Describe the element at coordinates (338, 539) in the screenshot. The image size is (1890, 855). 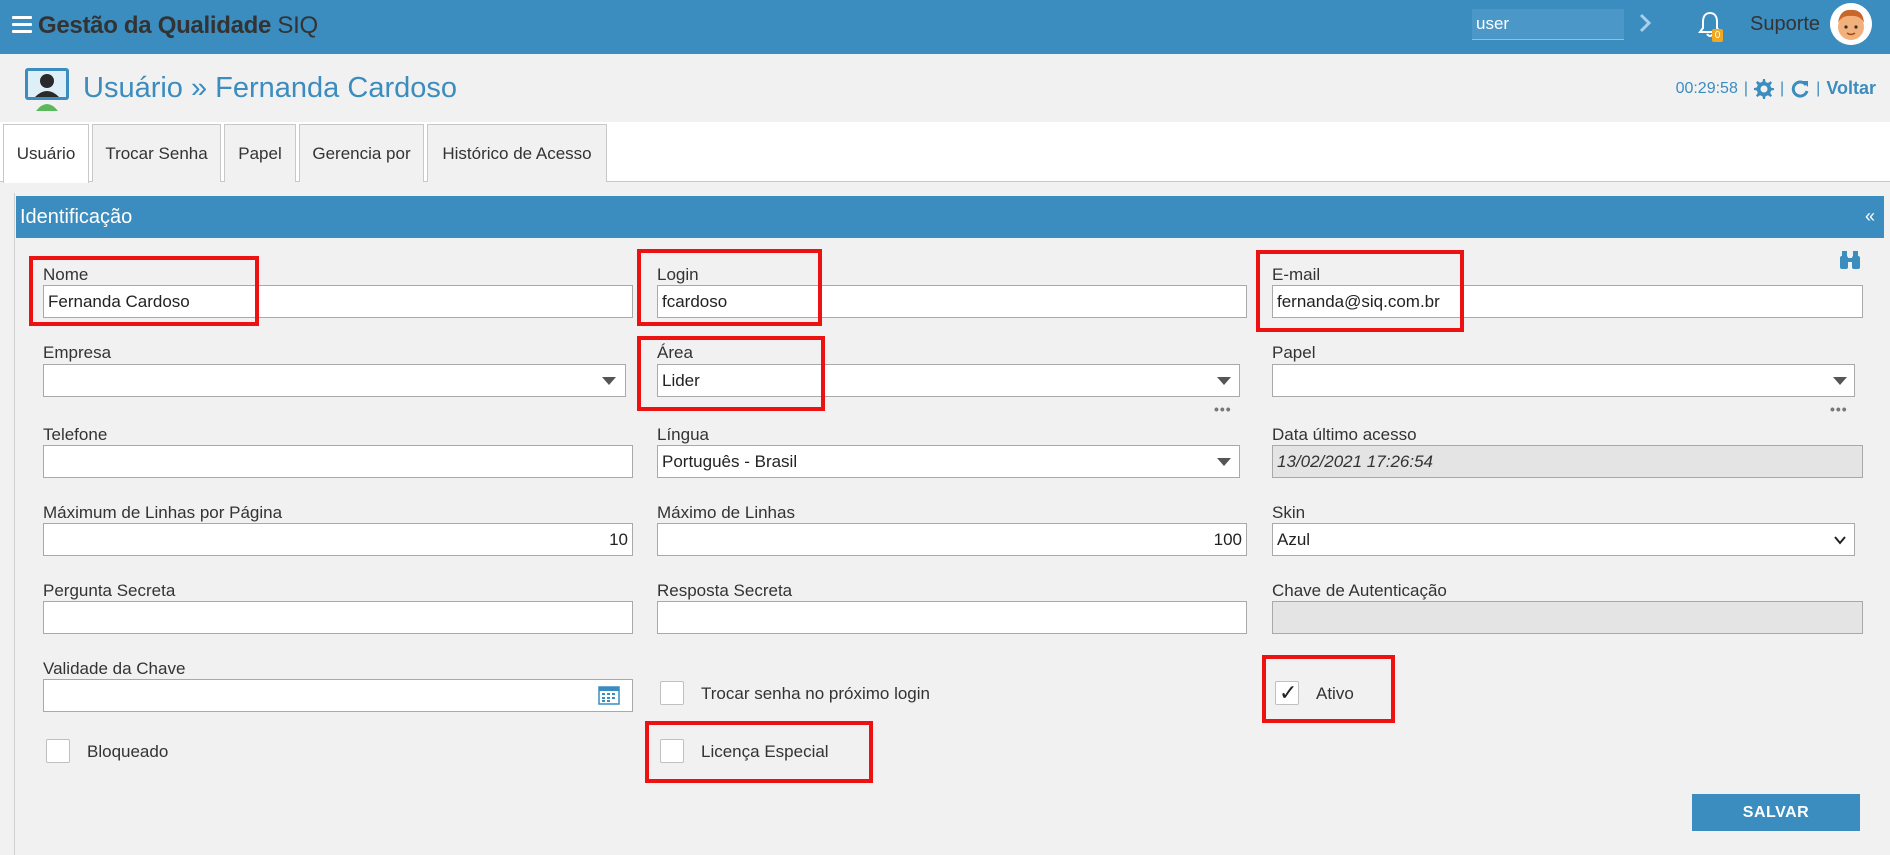
I see `max-linhas-pagina-field: 10` at that location.